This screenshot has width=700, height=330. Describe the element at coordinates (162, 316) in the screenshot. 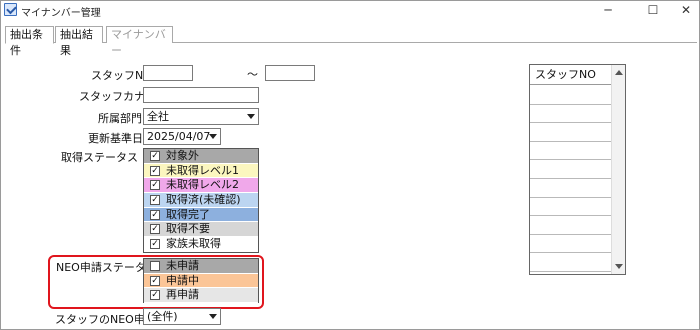

I see `neo-apply-value: (全件)` at that location.